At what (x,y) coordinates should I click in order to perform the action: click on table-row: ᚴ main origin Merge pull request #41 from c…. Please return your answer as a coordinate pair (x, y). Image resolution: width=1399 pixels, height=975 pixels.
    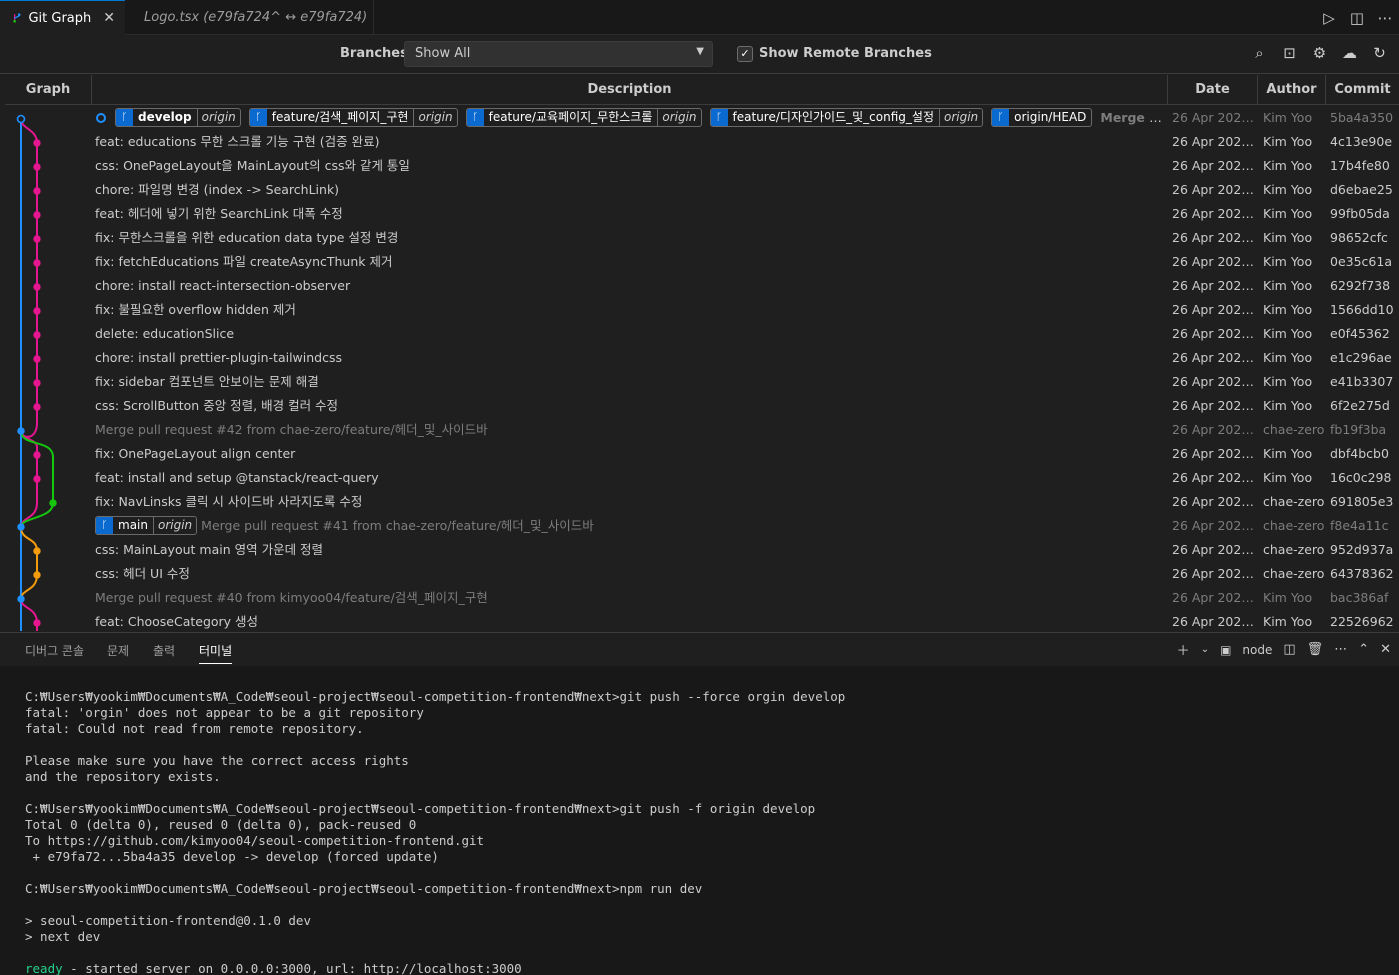
    Looking at the image, I should click on (745, 527).